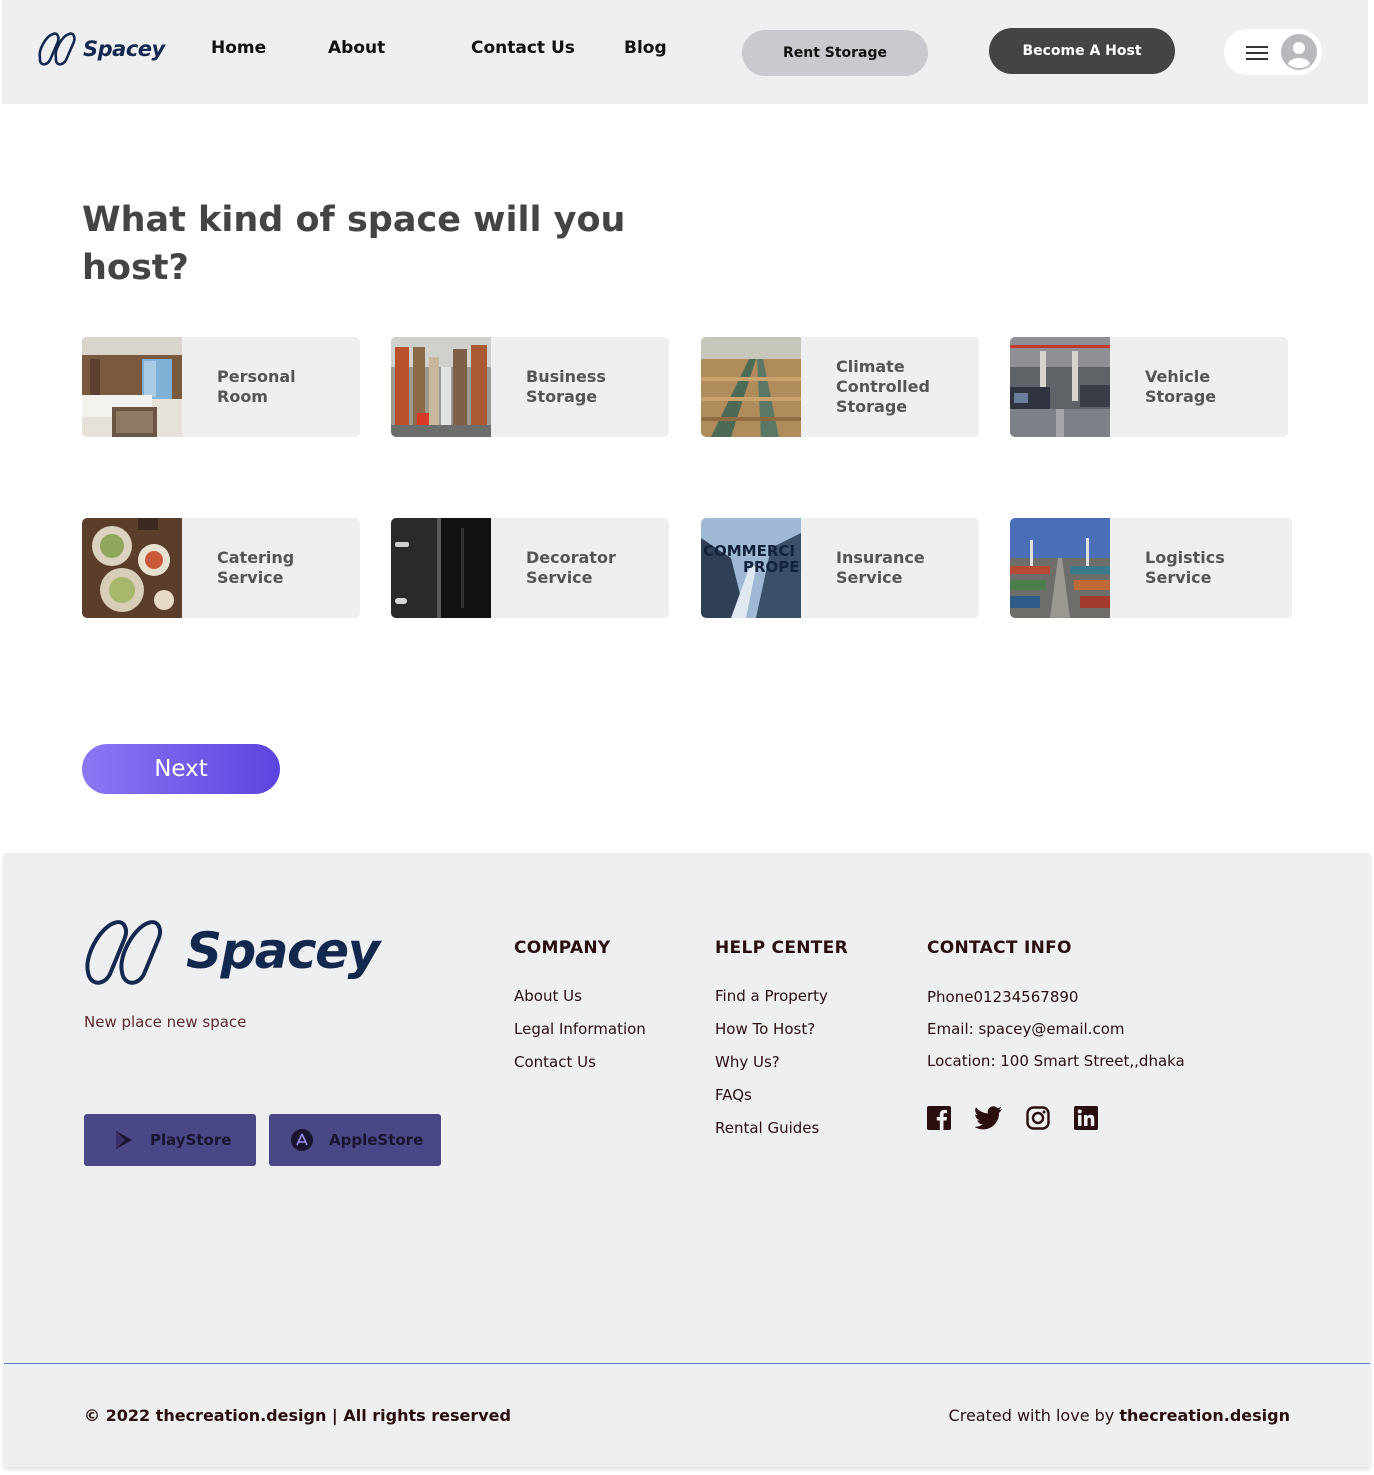 Image resolution: width=1374 pixels, height=1475 pixels. I want to click on svg-text: PROPER, so click(772, 567).